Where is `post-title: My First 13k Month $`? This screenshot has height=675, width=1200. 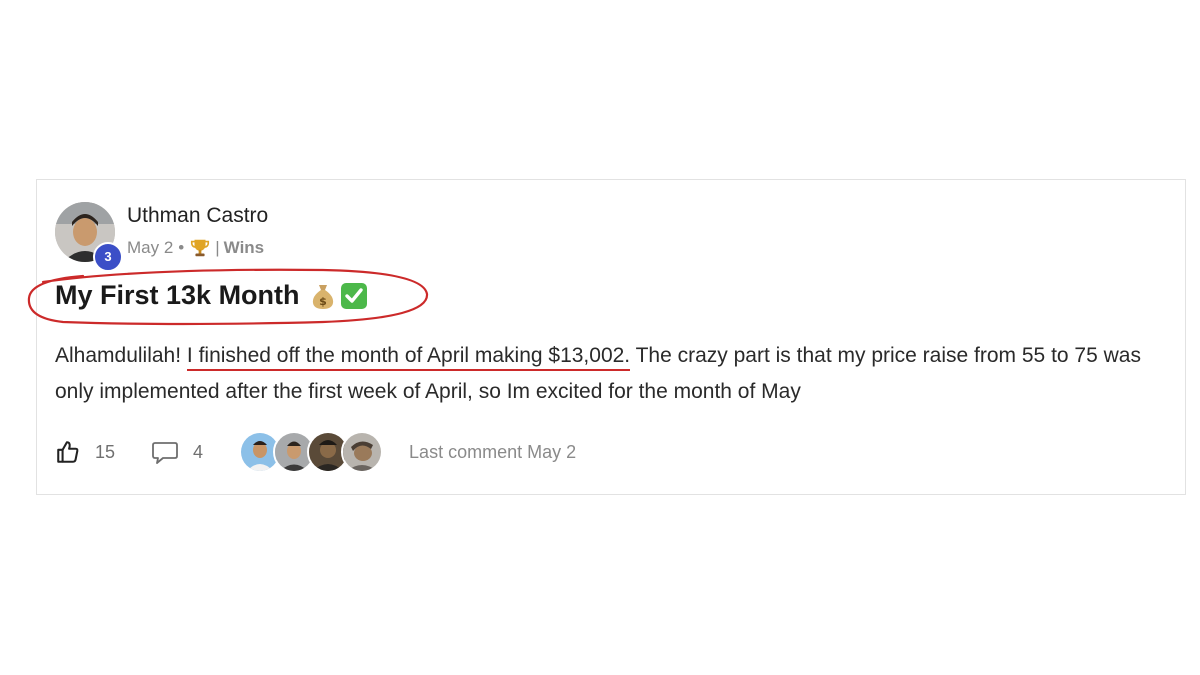
post-title: My First 13k Month $ is located at coordinates (211, 295).